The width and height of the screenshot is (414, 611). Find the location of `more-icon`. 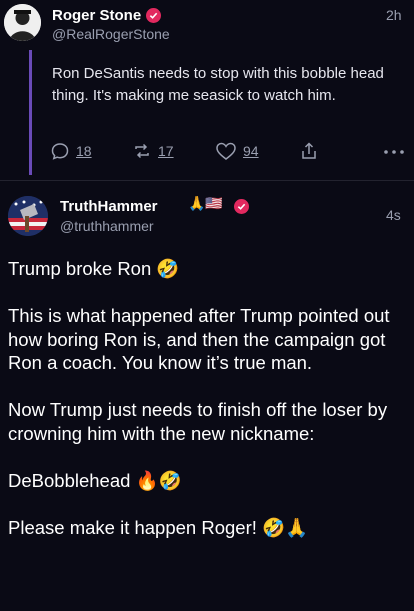

more-icon is located at coordinates (394, 152).